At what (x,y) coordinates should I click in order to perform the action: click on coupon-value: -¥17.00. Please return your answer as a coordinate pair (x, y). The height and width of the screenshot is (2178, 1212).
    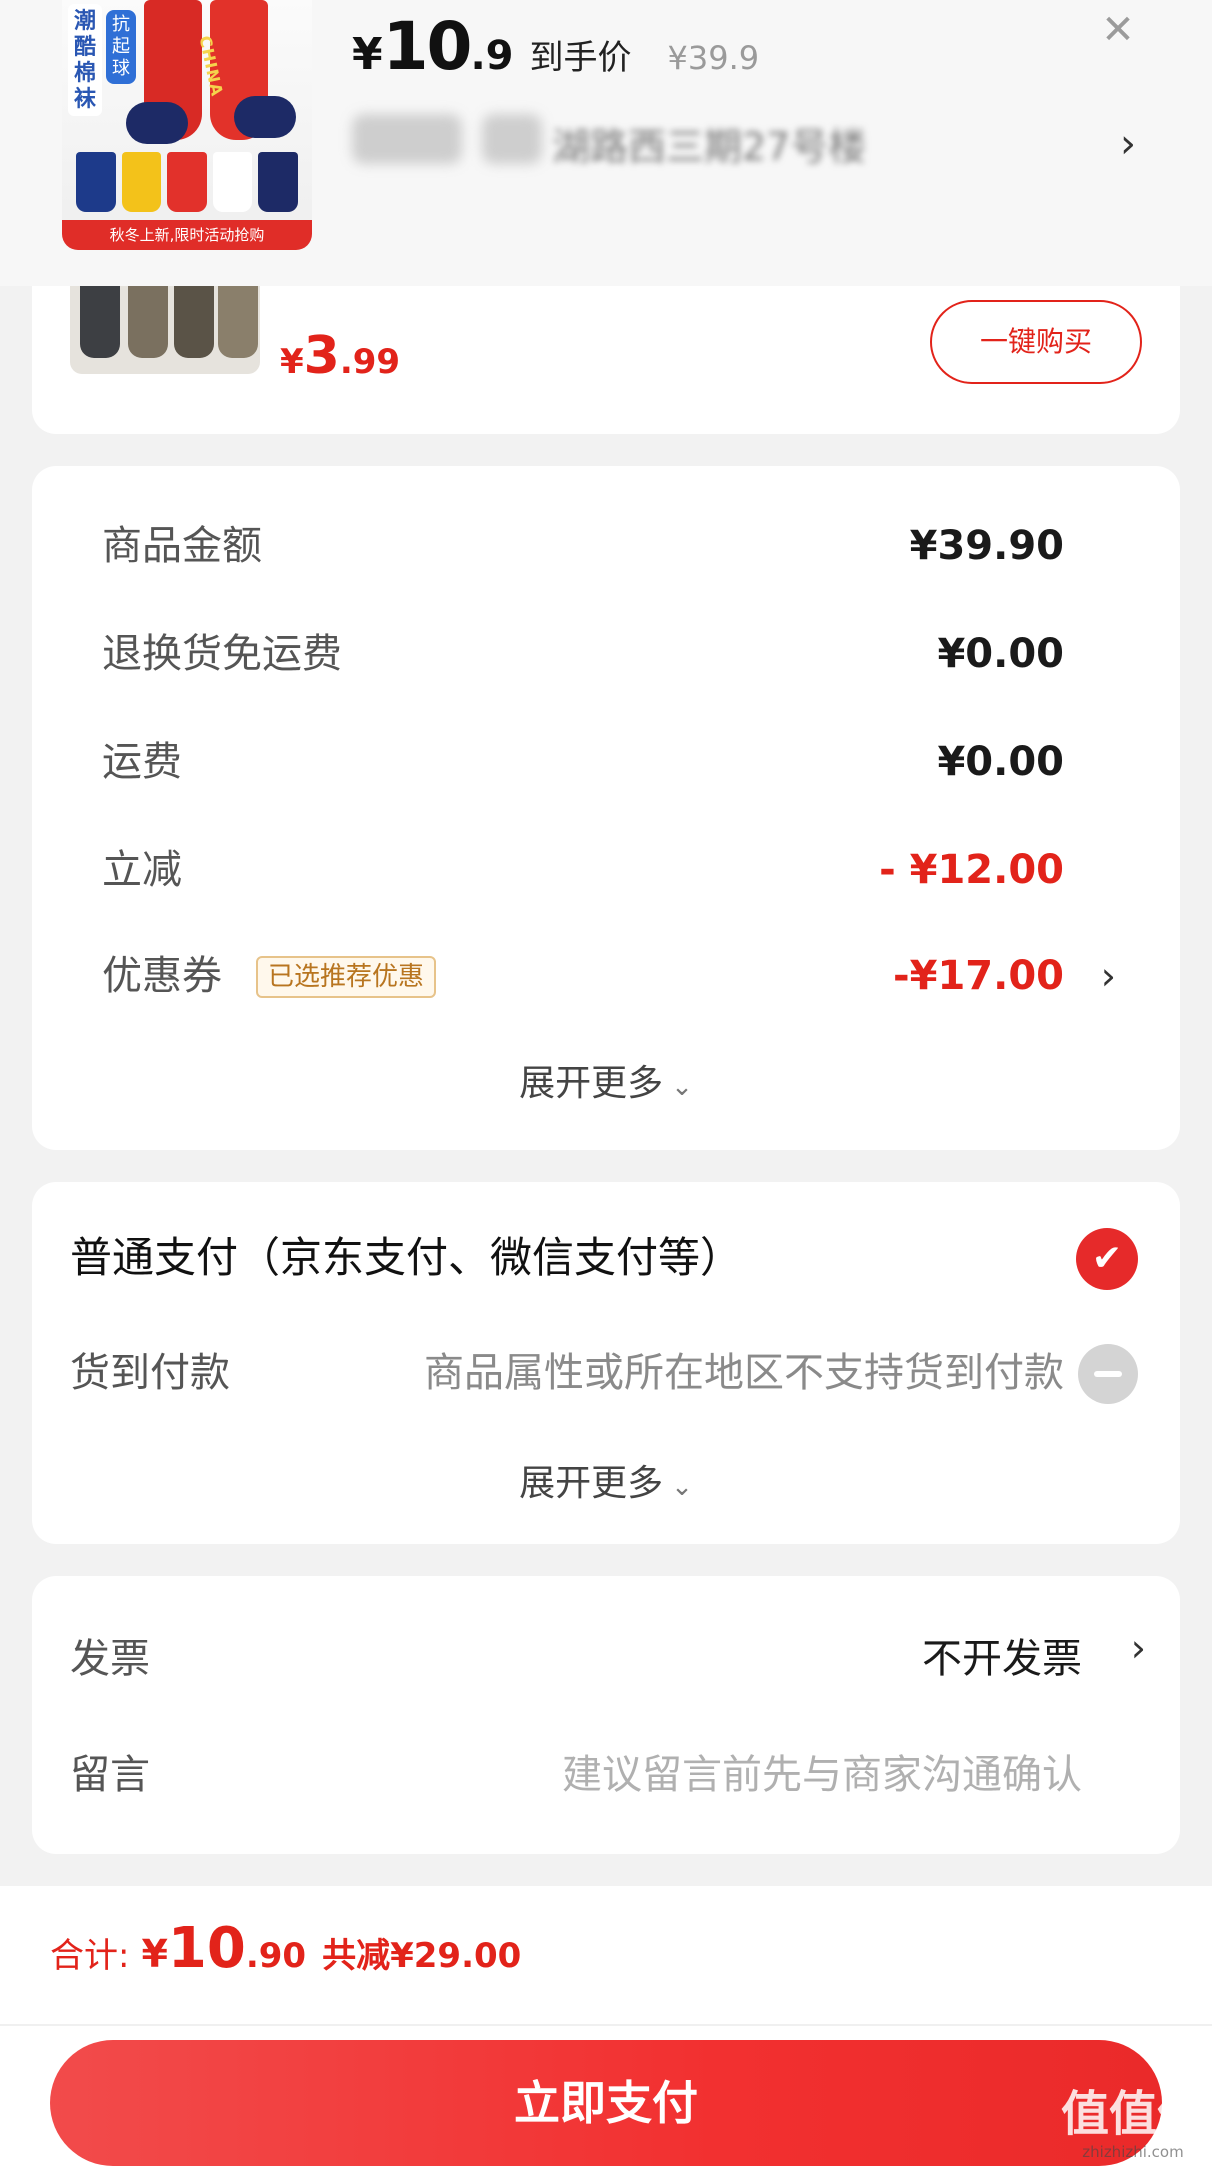
    Looking at the image, I should click on (978, 976).